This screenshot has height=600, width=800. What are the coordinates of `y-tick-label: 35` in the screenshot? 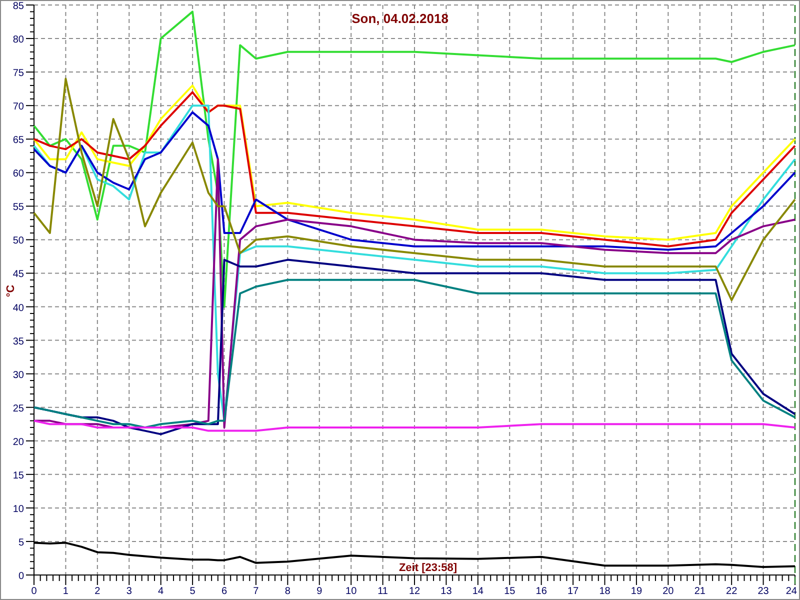 It's located at (18, 342).